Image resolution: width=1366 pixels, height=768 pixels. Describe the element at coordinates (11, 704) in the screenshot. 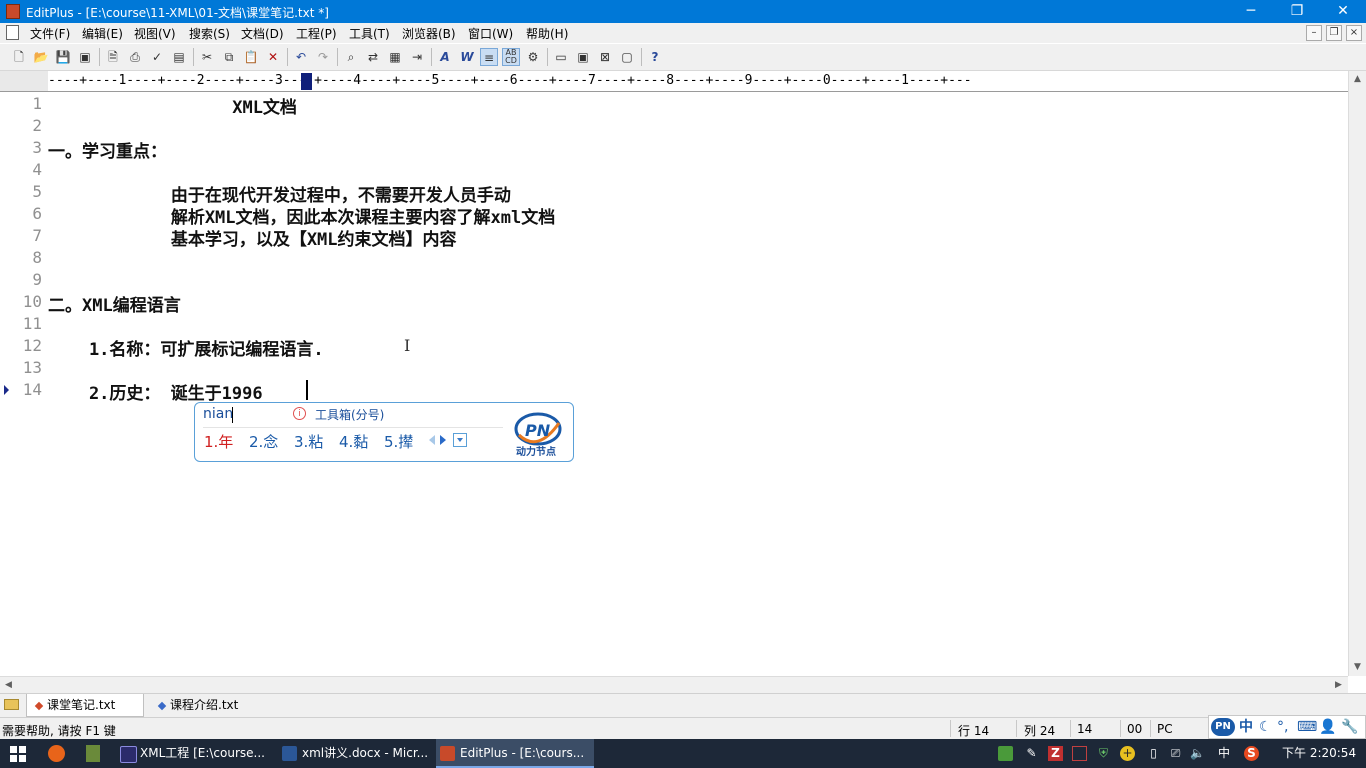

I see `folder-icon` at that location.